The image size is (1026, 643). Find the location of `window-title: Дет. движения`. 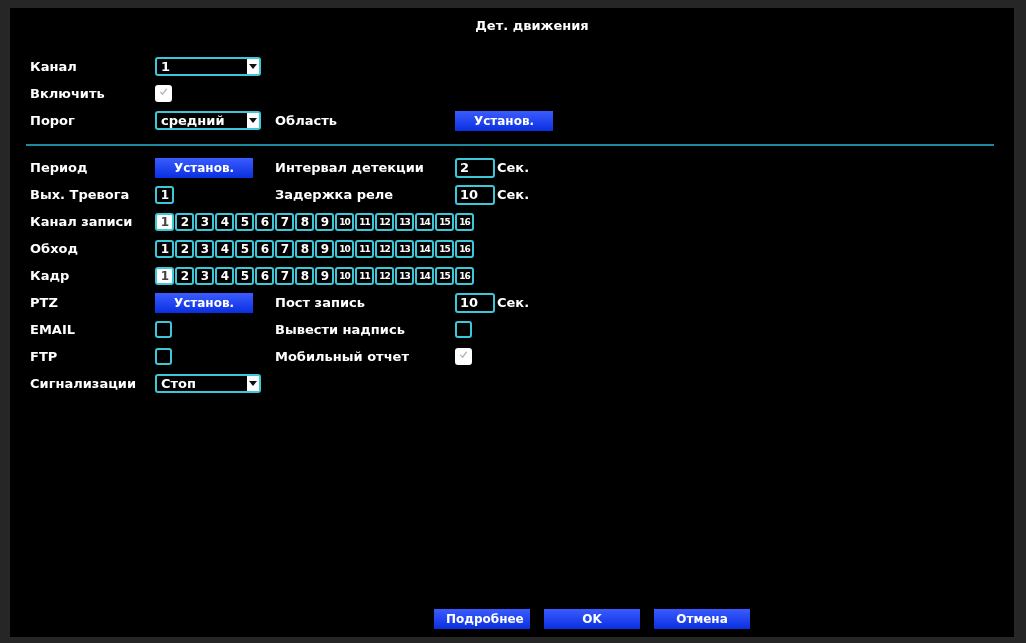

window-title: Дет. движения is located at coordinates (532, 25).